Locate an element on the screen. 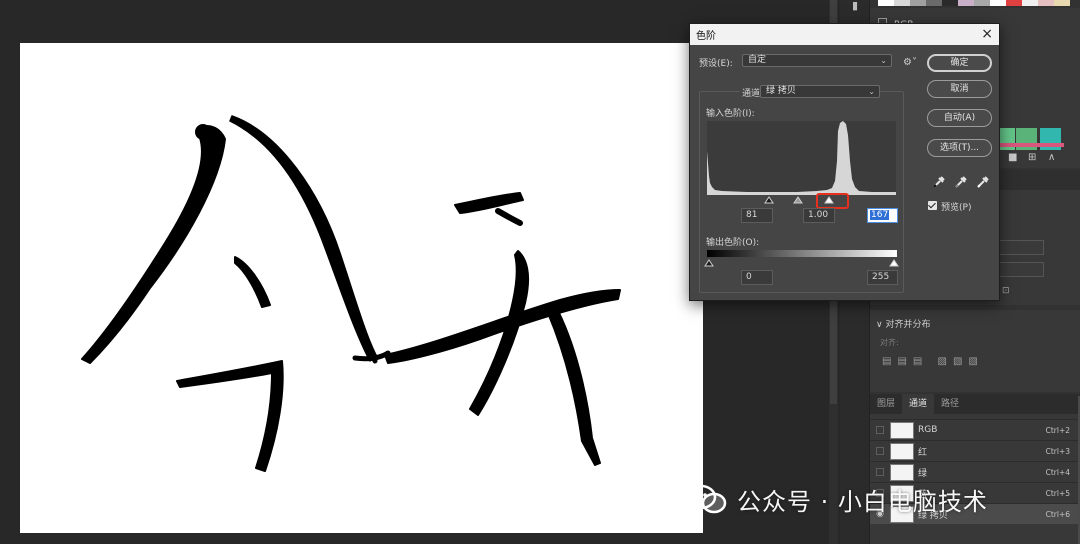 The image size is (1080, 544). preset-value: 自定 is located at coordinates (757, 60).